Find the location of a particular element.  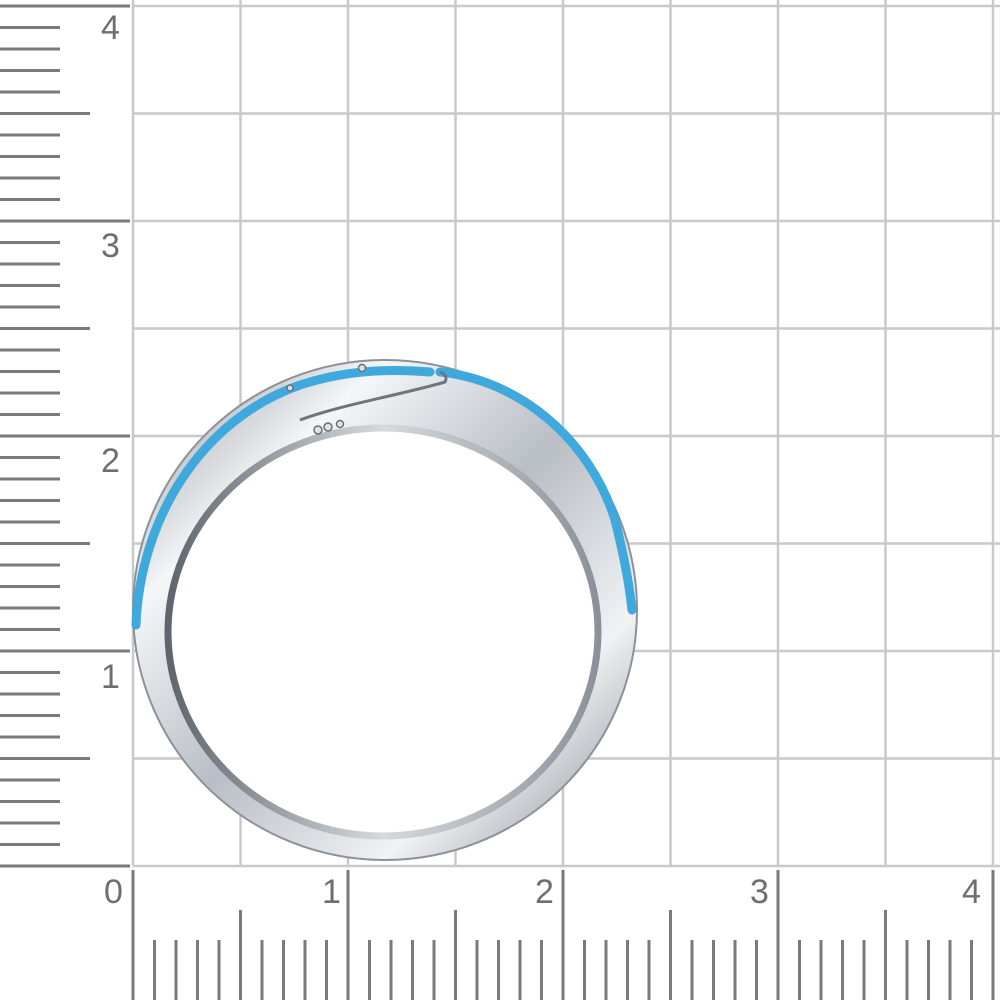

bottom-ruler-label-2: 2 is located at coordinates (544, 892).